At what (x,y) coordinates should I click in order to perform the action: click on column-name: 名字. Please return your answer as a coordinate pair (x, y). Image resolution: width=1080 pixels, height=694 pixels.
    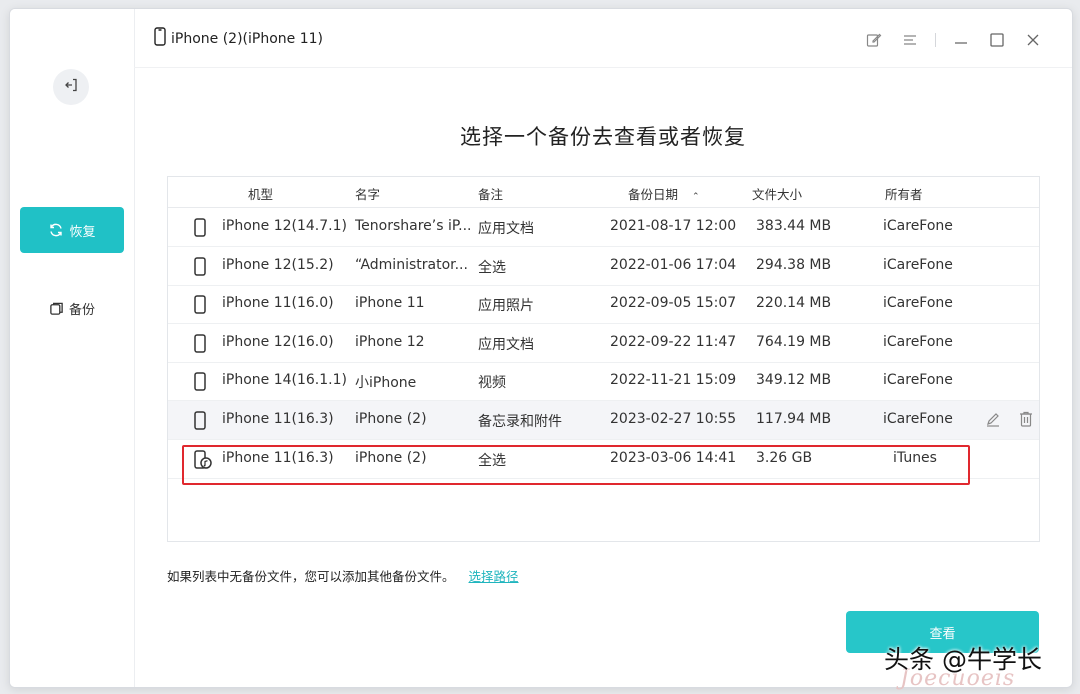
    Looking at the image, I should click on (367, 193).